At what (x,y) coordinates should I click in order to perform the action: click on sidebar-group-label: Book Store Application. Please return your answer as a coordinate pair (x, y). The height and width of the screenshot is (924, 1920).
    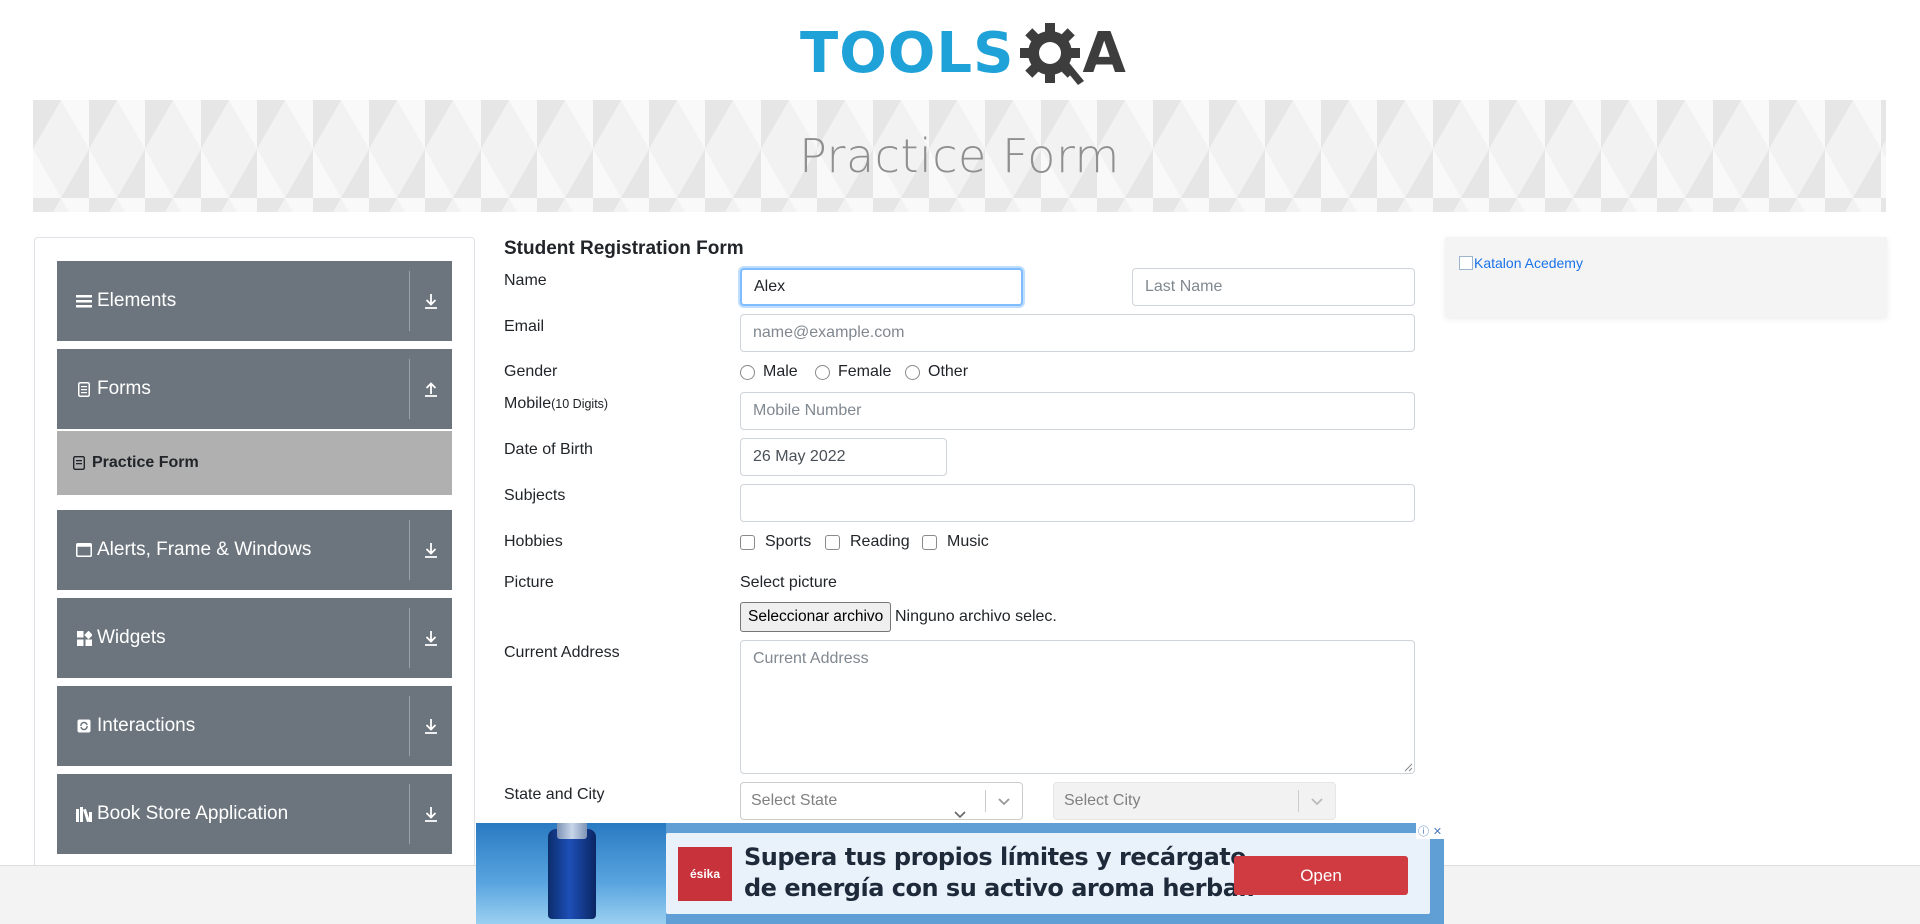
    Looking at the image, I should click on (193, 813).